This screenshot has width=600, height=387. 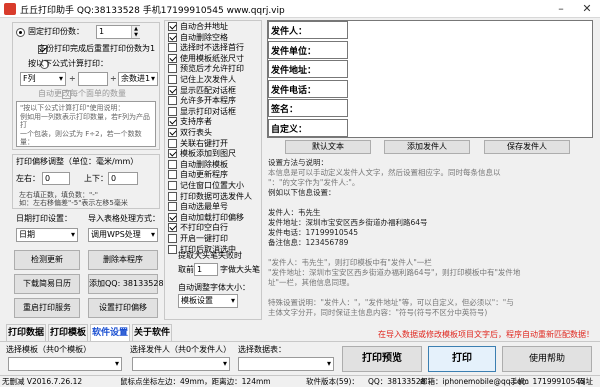 I want to click on sender-field-label: 自定义：, so click(x=289, y=130).